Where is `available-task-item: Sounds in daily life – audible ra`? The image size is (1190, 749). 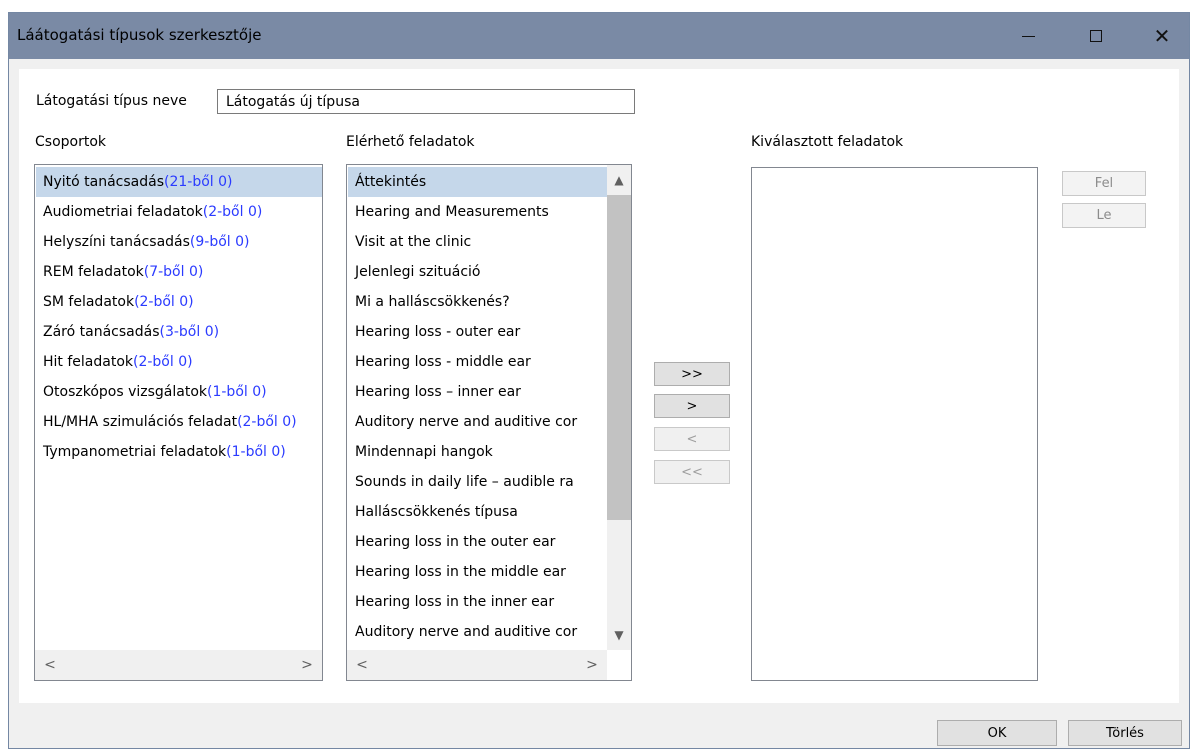
available-task-item: Sounds in daily life – audible ra is located at coordinates (477, 482).